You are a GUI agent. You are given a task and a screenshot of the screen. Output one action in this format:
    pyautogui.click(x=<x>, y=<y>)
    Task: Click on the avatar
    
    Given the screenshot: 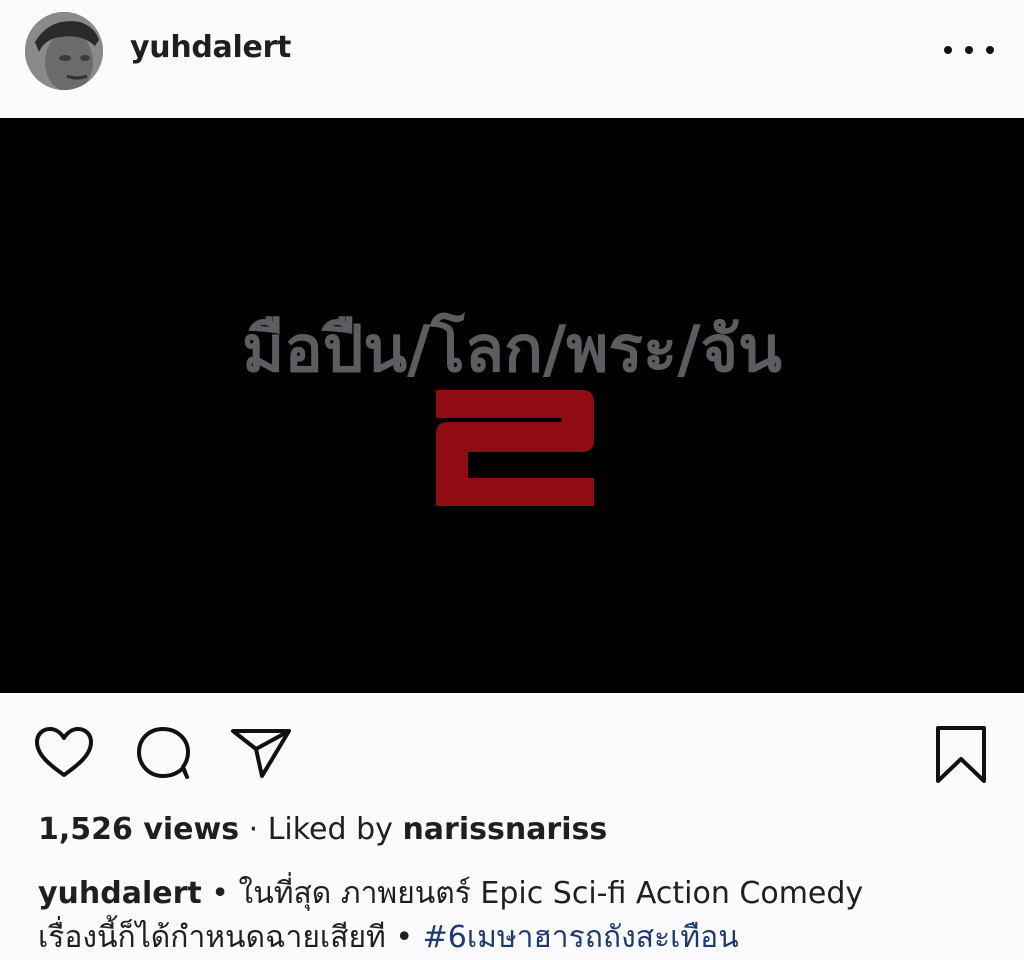 What is the action you would take?
    pyautogui.click(x=64, y=51)
    